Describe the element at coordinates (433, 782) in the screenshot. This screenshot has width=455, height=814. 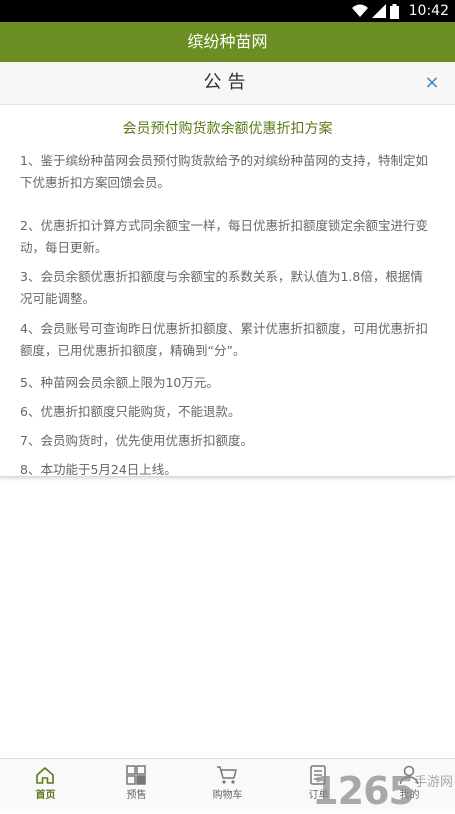
I see `watermark-suffix: 手游网` at that location.